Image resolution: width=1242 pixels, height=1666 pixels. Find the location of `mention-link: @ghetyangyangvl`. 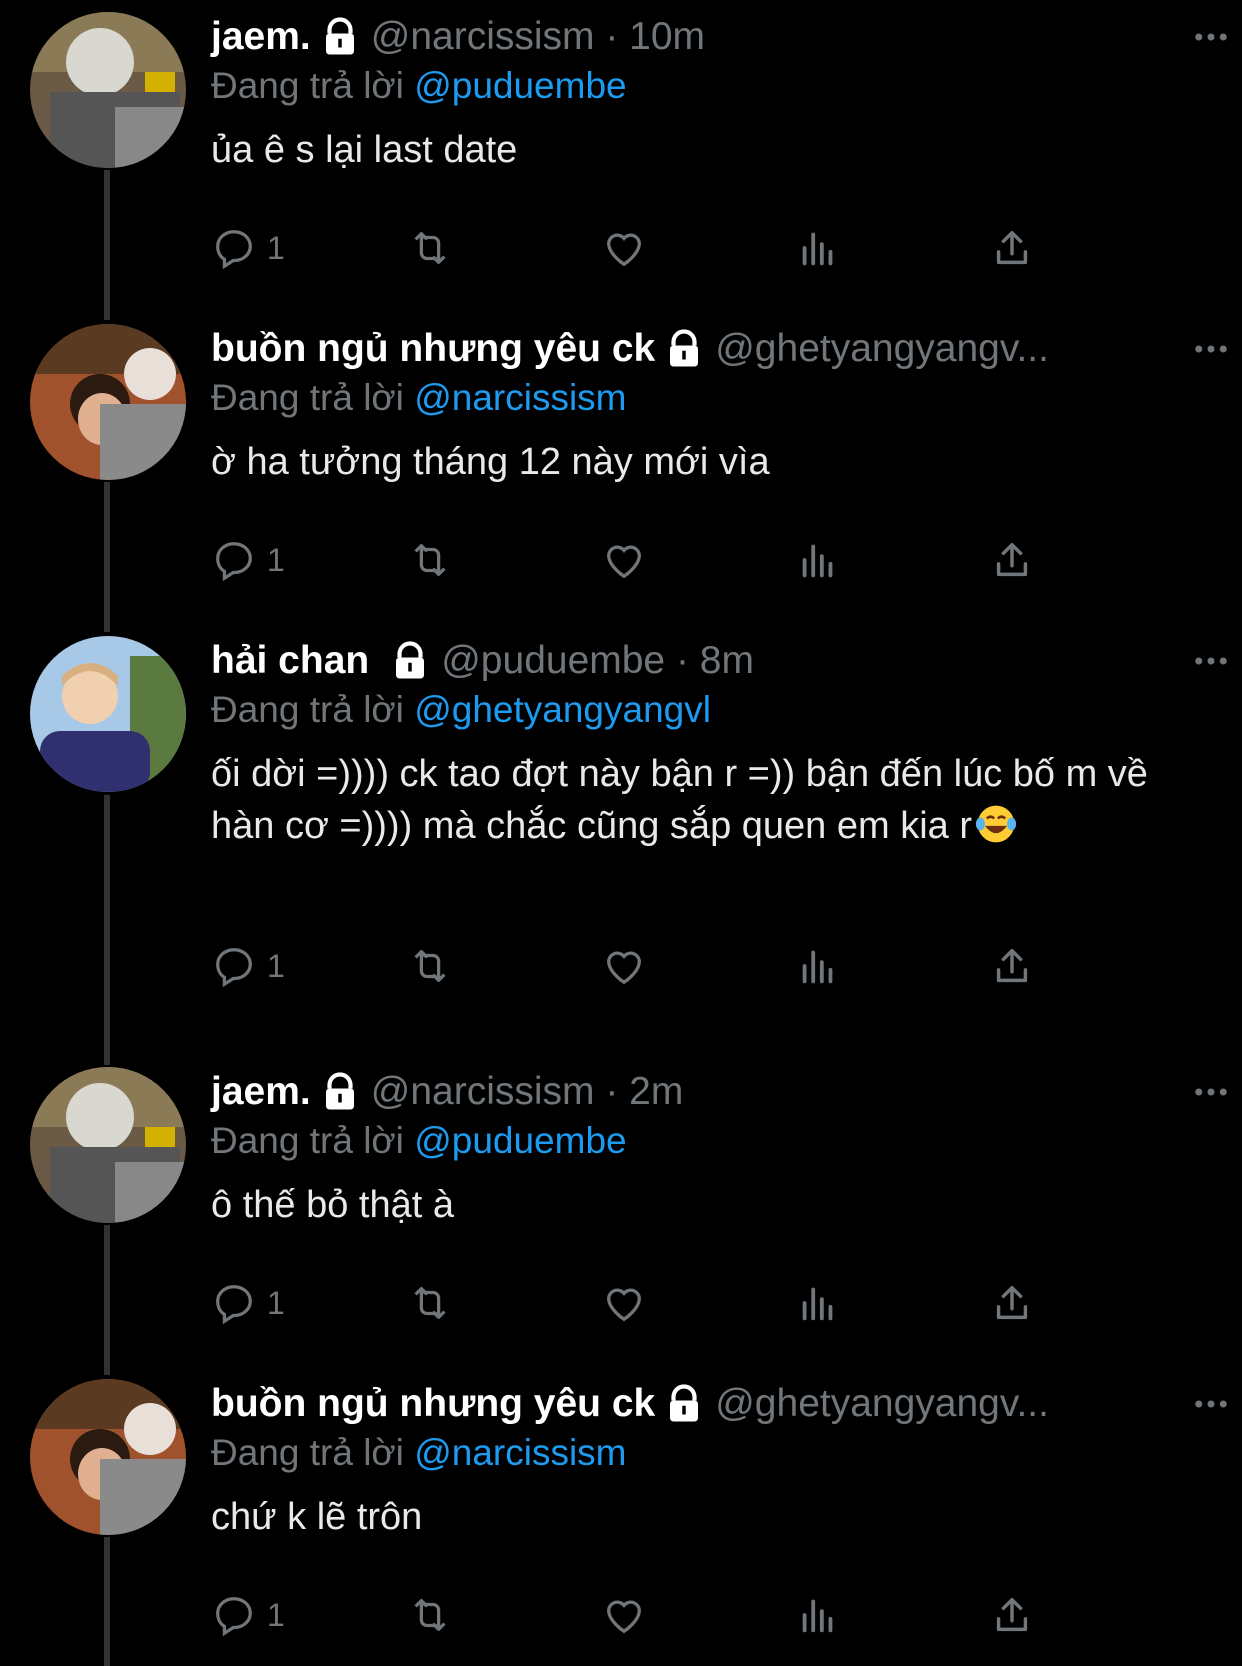

mention-link: @ghetyangyangvl is located at coordinates (562, 709).